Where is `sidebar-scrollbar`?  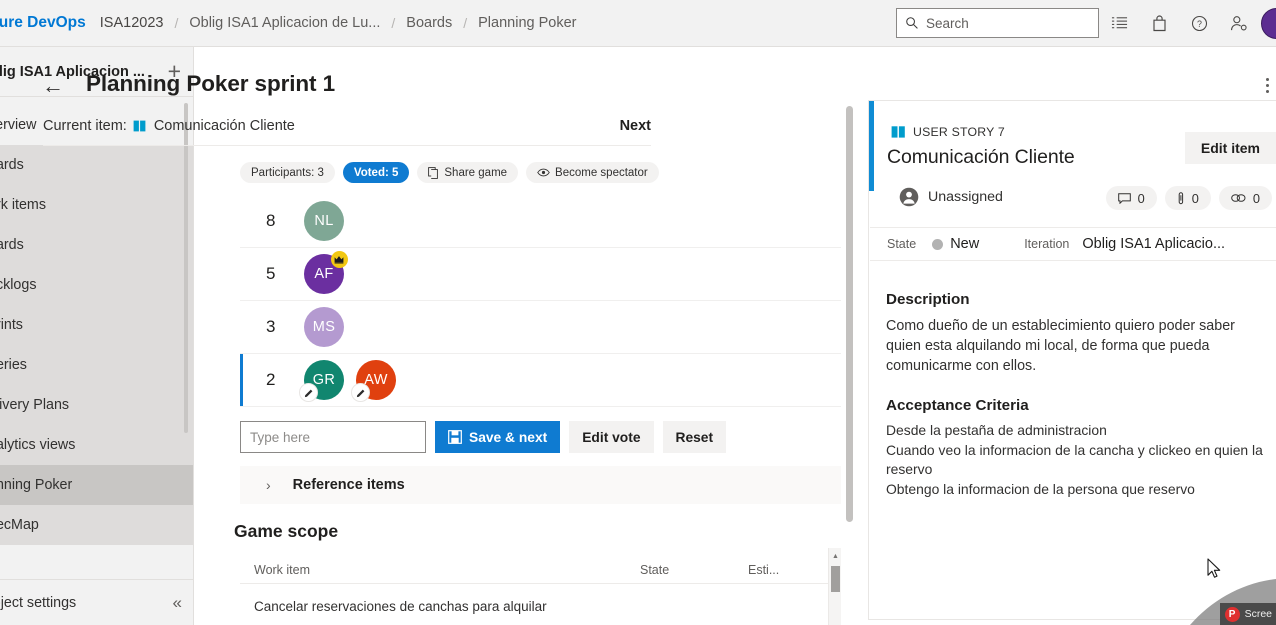
sidebar-scrollbar is located at coordinates (186, 268).